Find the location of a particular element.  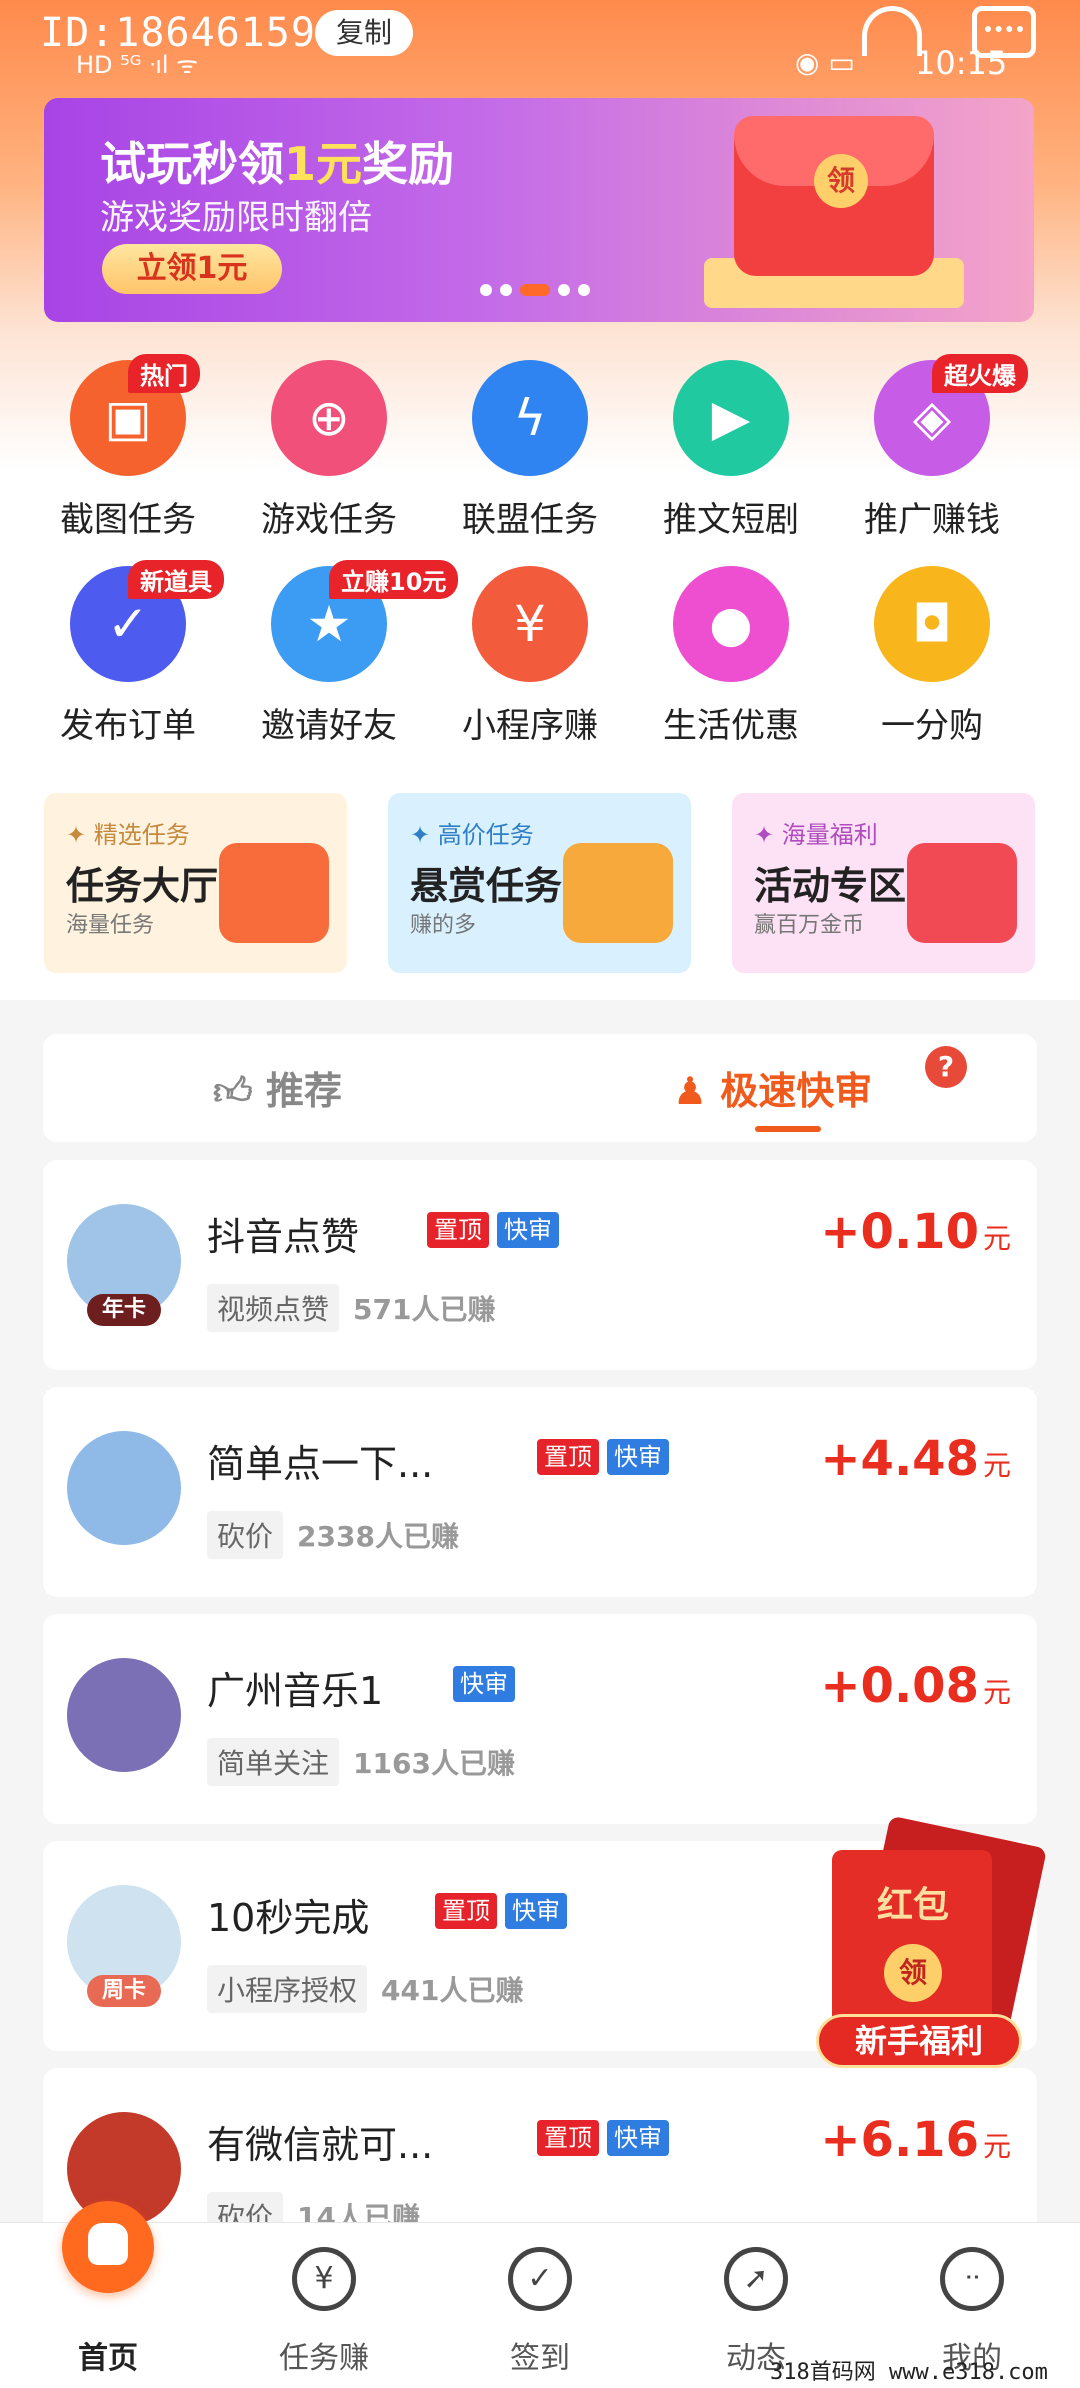

grid-item: ¥ 小程序赚 is located at coordinates (530, 661).